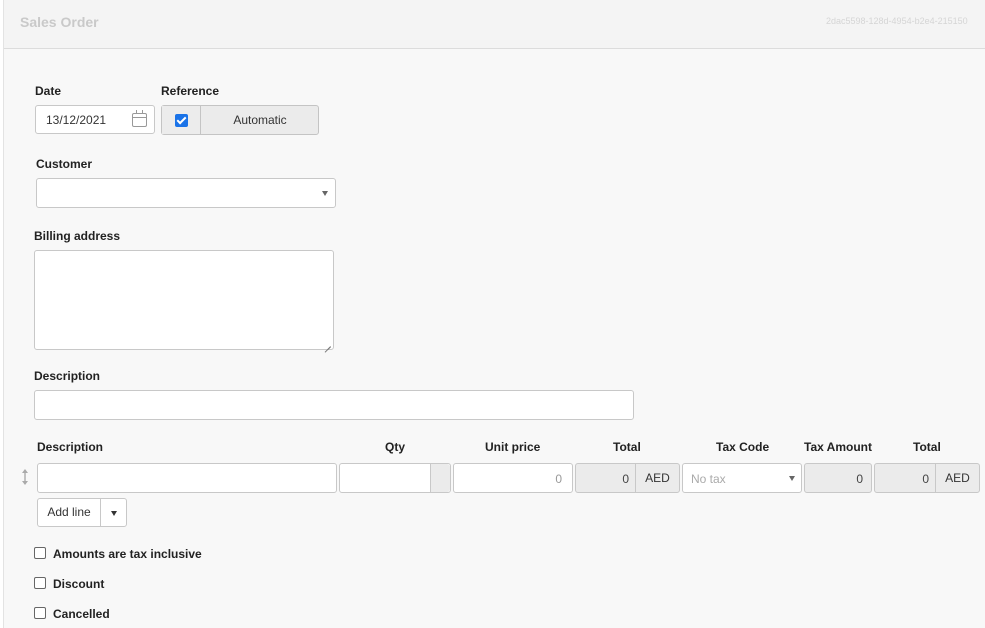  I want to click on reference-automatic-label: Automatic, so click(260, 120).